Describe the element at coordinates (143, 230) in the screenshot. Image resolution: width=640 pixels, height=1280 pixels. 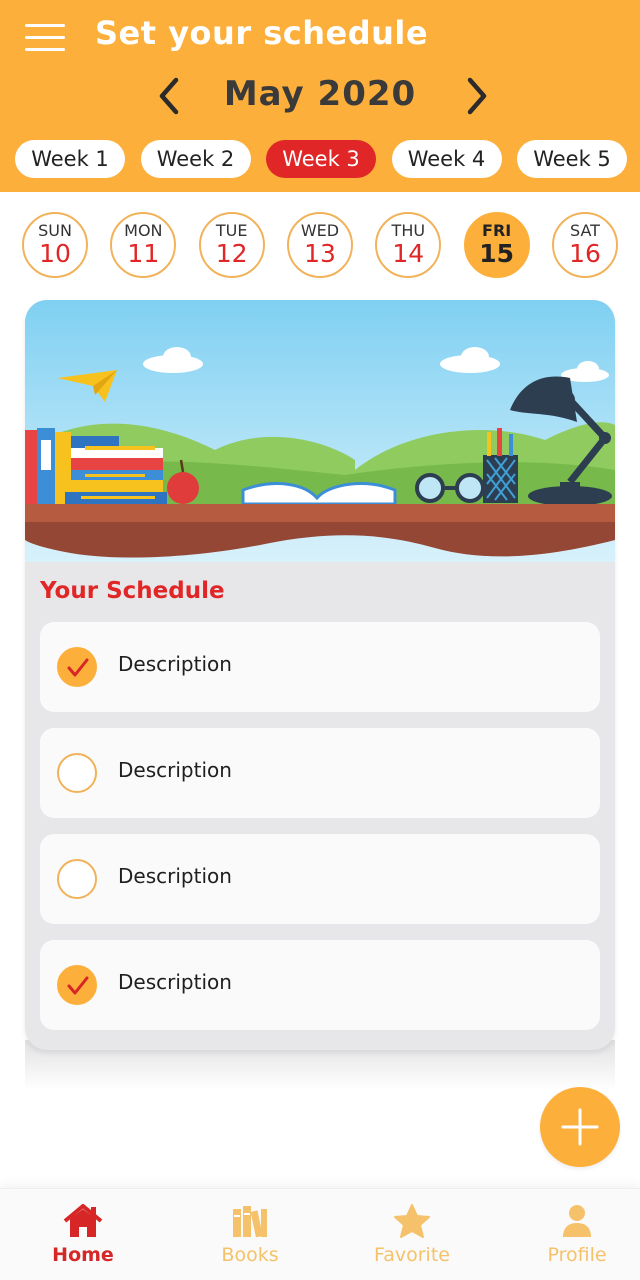
I see `day-name: MON` at that location.